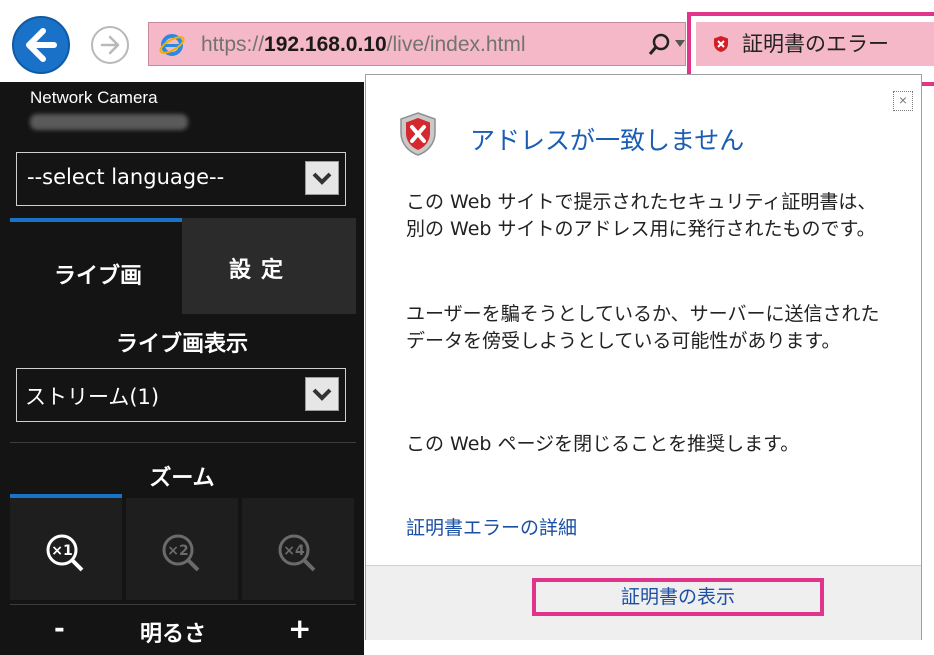 This screenshot has height=655, width=934. Describe the element at coordinates (363, 44) in the screenshot. I see `url-text: https://192.168.0.10/live/index.html` at that location.